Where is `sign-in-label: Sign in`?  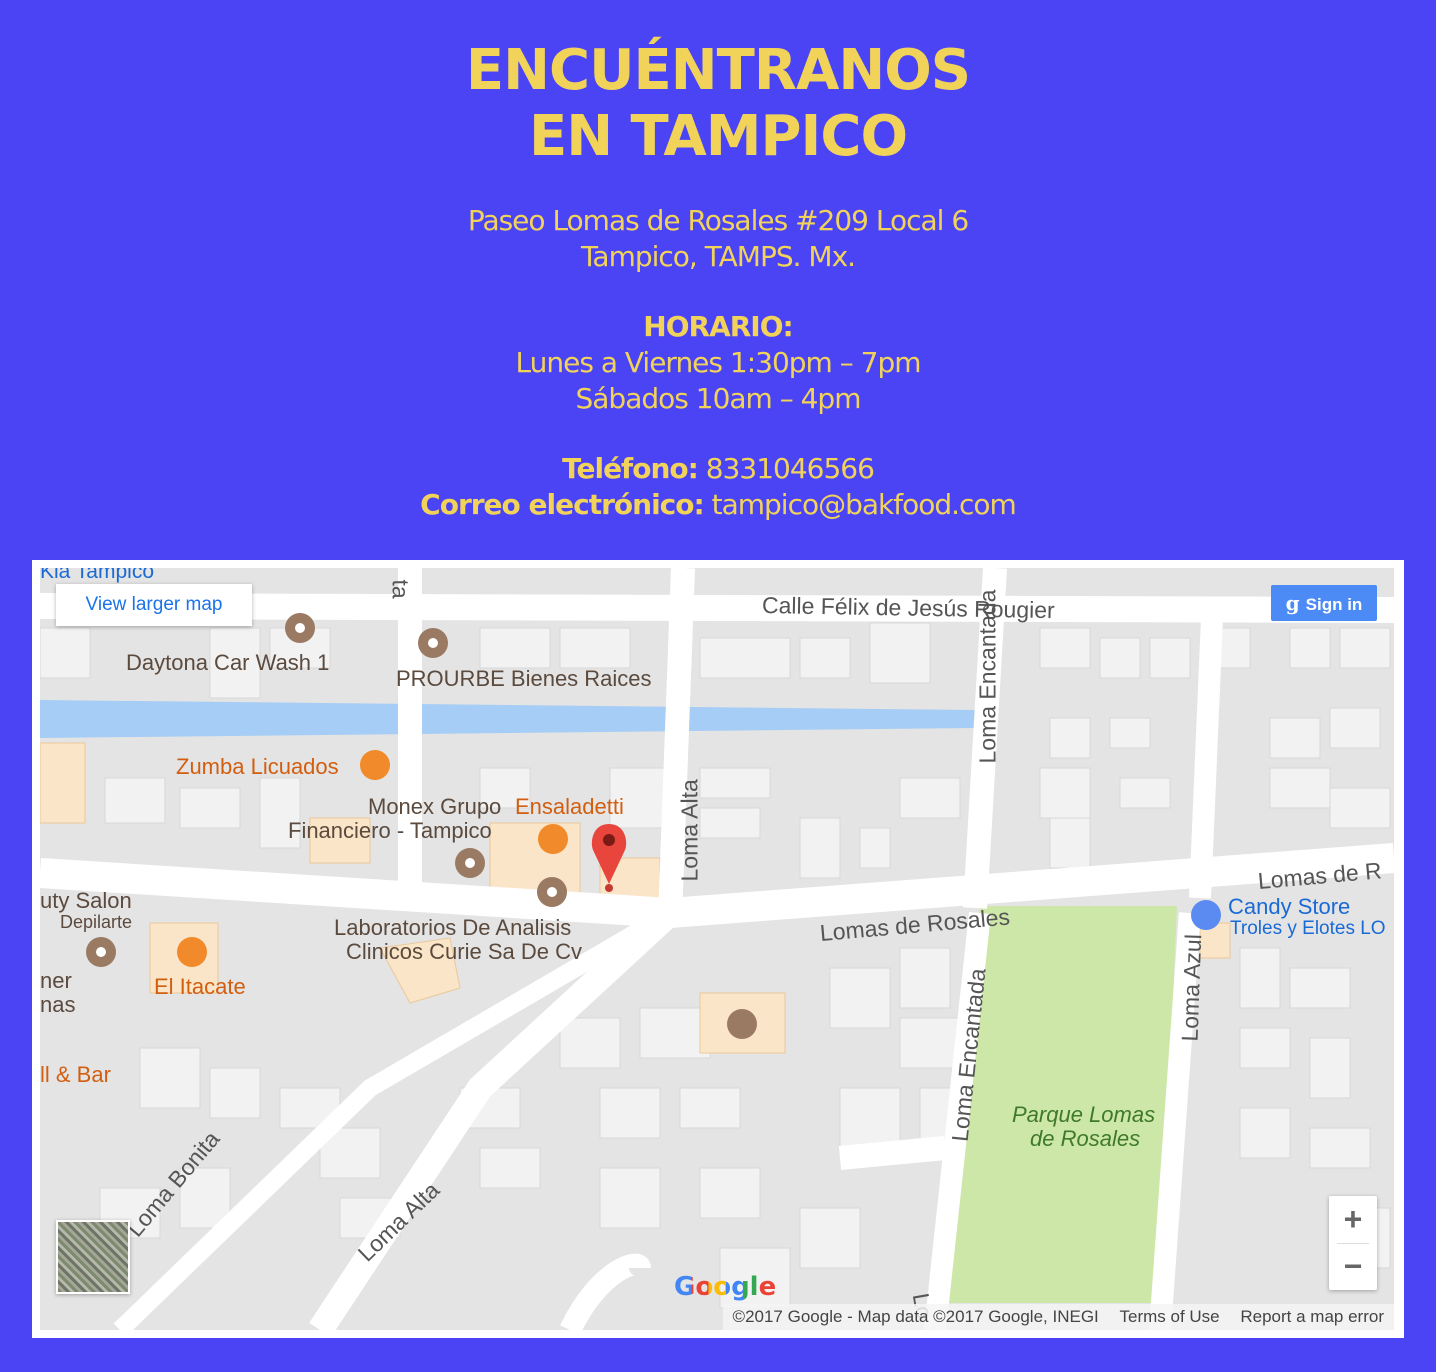
sign-in-label: Sign in is located at coordinates (1334, 604).